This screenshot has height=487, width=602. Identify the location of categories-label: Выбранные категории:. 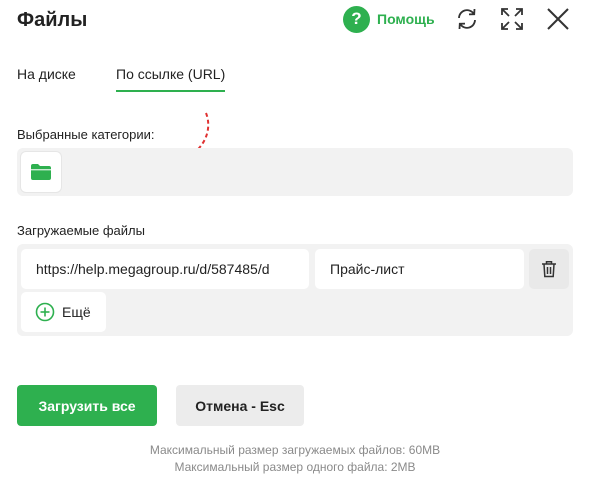
(86, 134).